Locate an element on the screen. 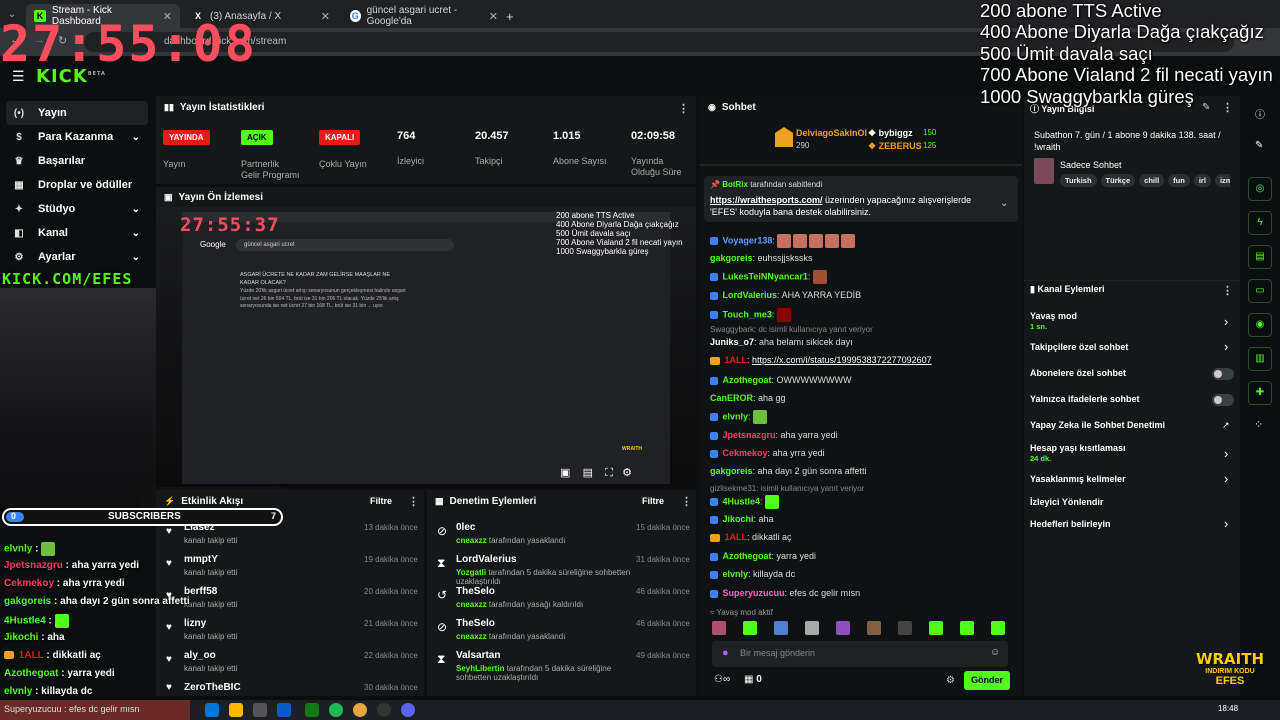  spotify-icon is located at coordinates (336, 710).